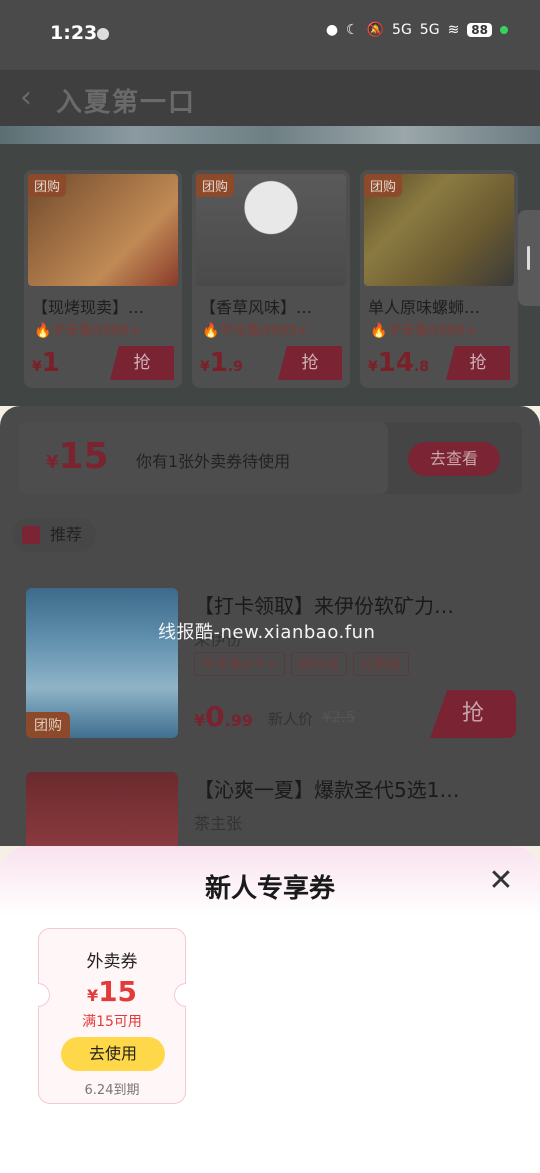  Describe the element at coordinates (126, 103) in the screenshot. I see `page-title: 入夏第一口` at that location.